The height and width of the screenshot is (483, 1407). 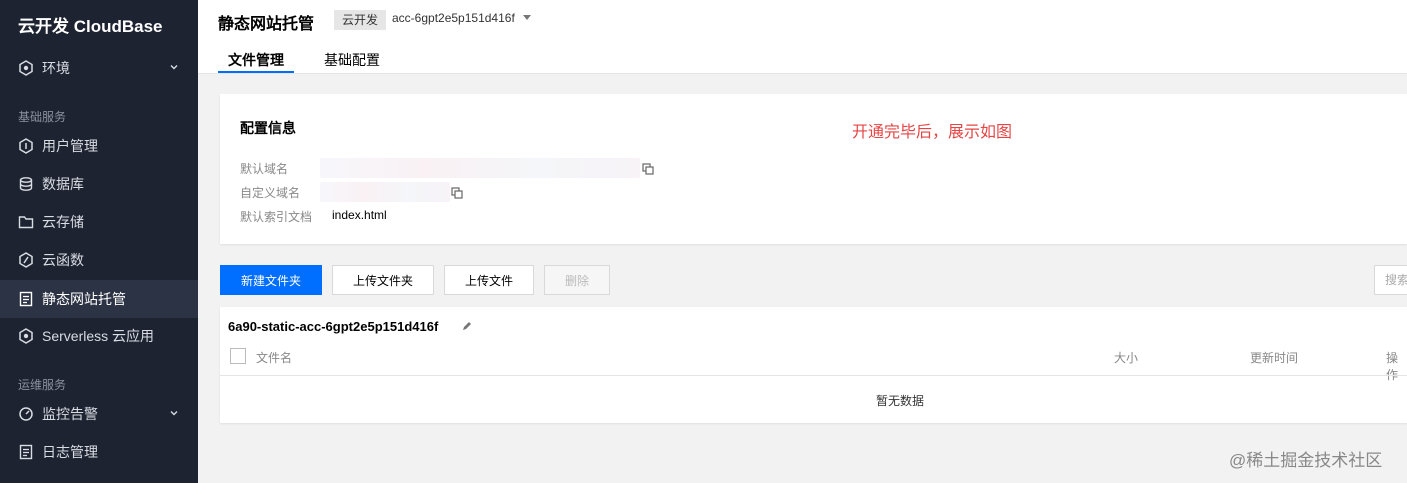 I want to click on database-icon, so click(x=26, y=184).